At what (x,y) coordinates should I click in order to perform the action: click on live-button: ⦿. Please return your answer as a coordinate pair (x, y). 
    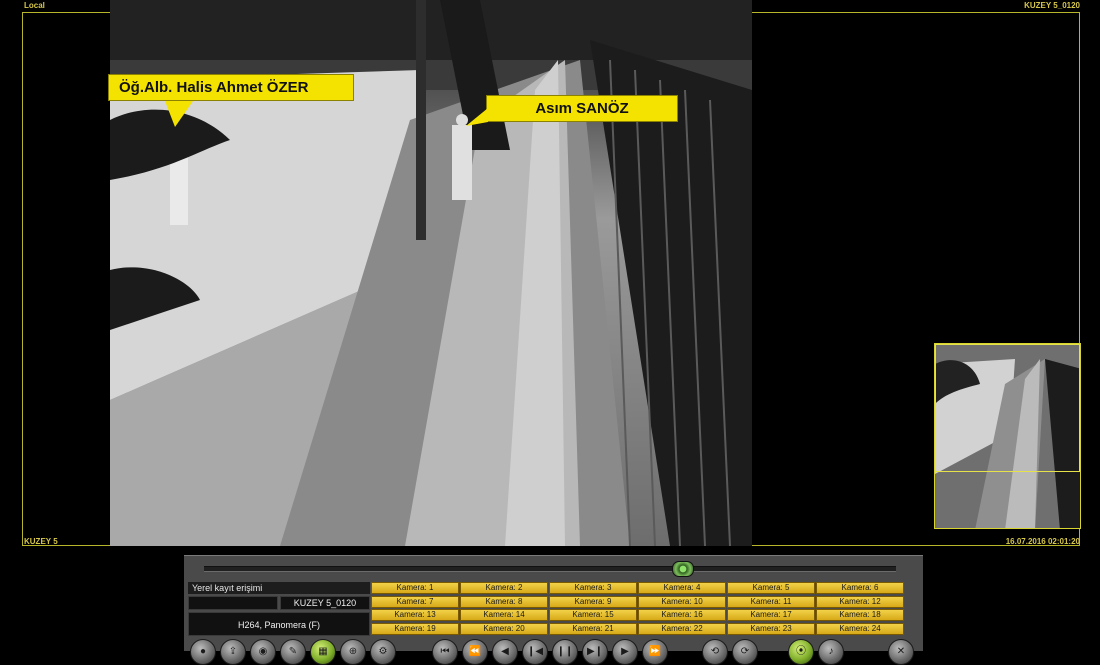
    Looking at the image, I should click on (801, 652).